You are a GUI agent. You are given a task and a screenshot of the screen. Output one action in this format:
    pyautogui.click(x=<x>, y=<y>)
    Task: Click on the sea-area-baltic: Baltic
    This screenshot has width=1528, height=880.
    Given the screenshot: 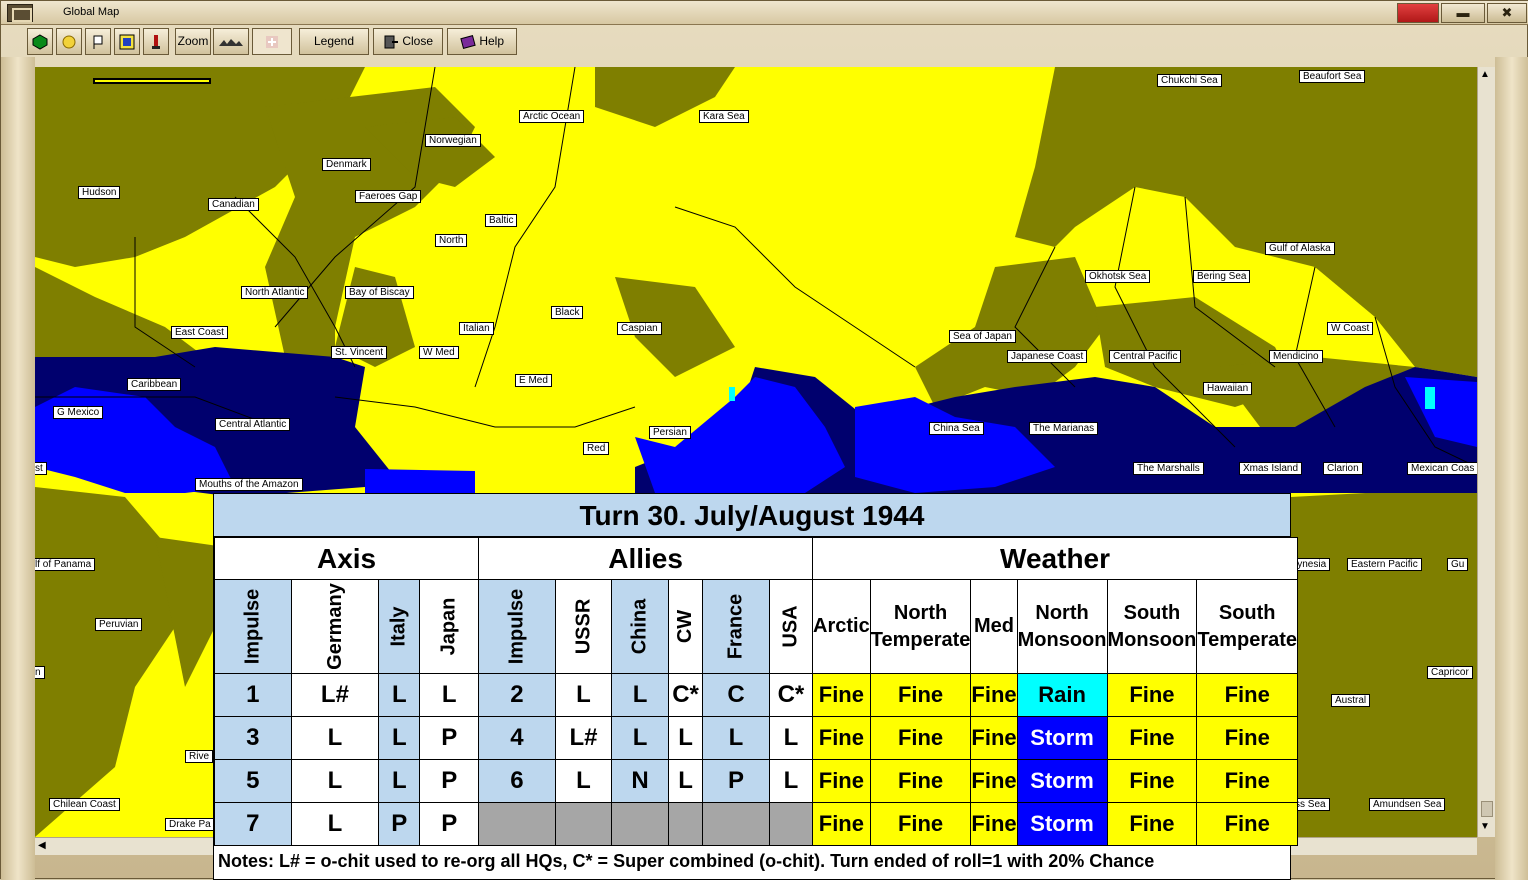 What is the action you would take?
    pyautogui.click(x=501, y=220)
    